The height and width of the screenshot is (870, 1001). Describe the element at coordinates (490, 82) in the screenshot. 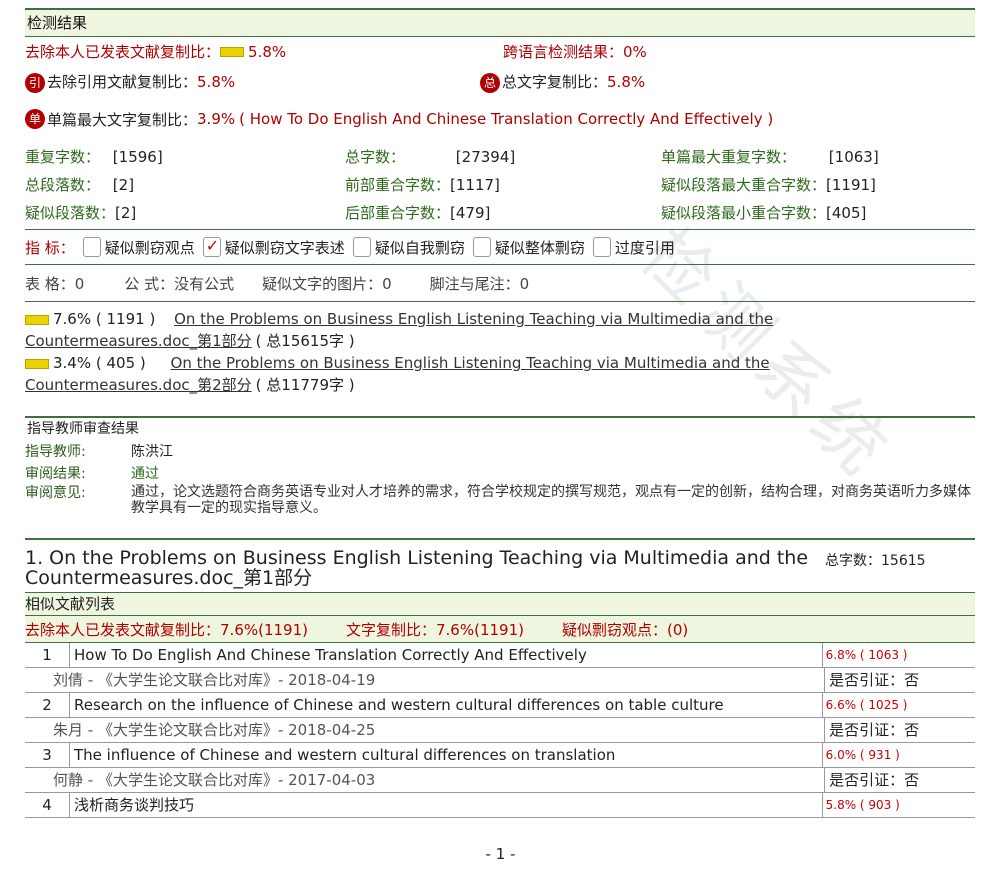

I see `total-badge-icon: 总` at that location.